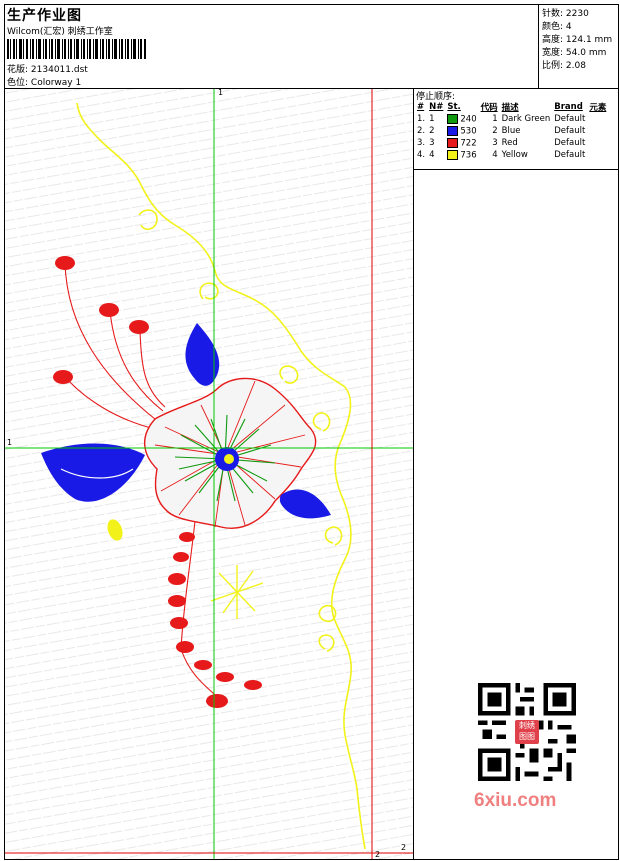 The image size is (620, 861). Describe the element at coordinates (501, 143) in the screenshot. I see `table-row: 3. 3 722 3 Red Default` at that location.